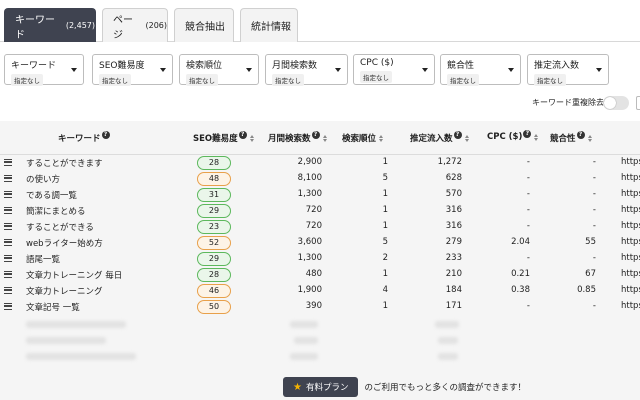 The height and width of the screenshot is (400, 640). I want to click on keyword-cell: 文章力トレーニング, so click(64, 292).